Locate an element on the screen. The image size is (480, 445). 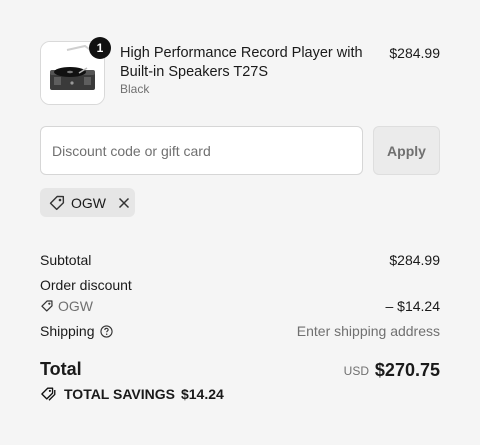
help-circle-icon is located at coordinates (106, 331).